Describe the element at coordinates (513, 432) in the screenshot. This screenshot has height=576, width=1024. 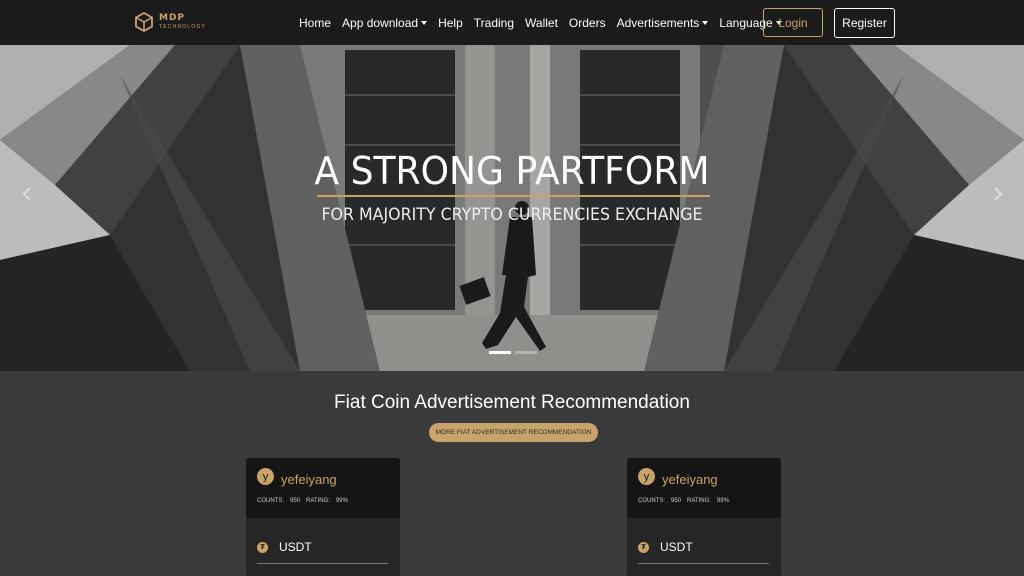
I see `more-fiat-ads-button: MORE FIAT ADVERTISEMENT RECOMMENDATION` at that location.